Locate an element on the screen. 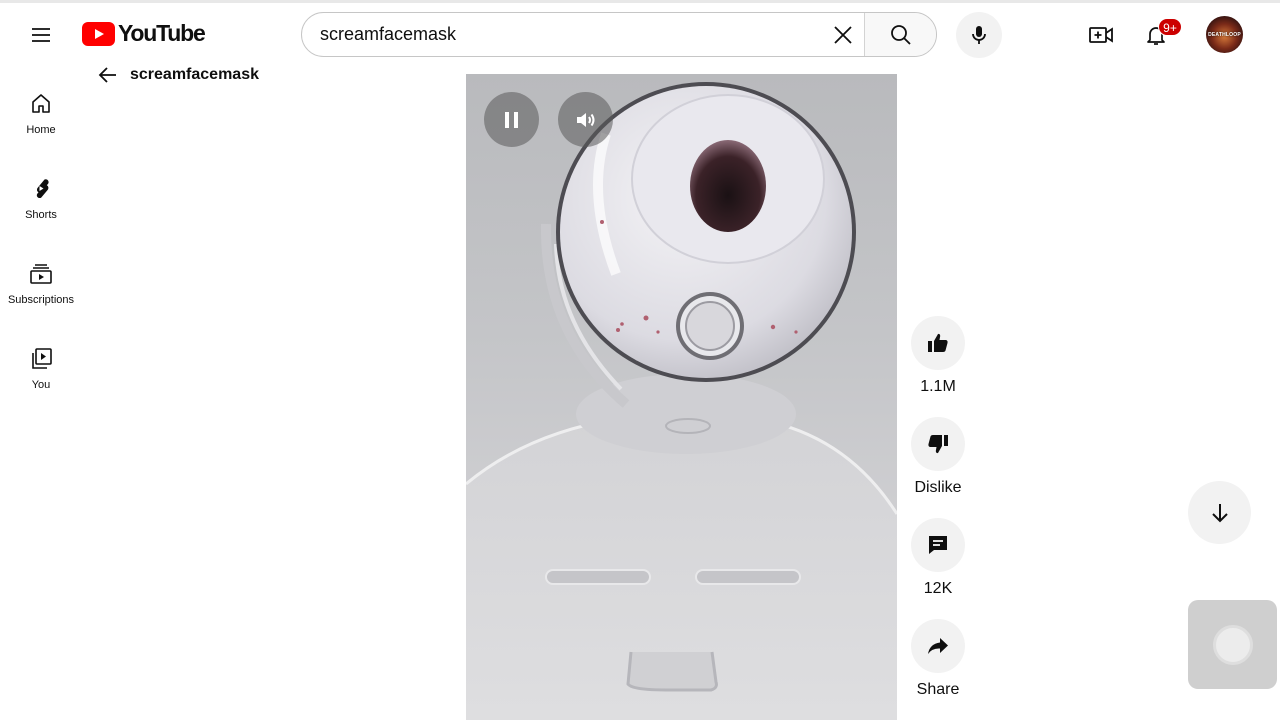 The width and height of the screenshot is (1280, 720). pause-button is located at coordinates (511, 119).